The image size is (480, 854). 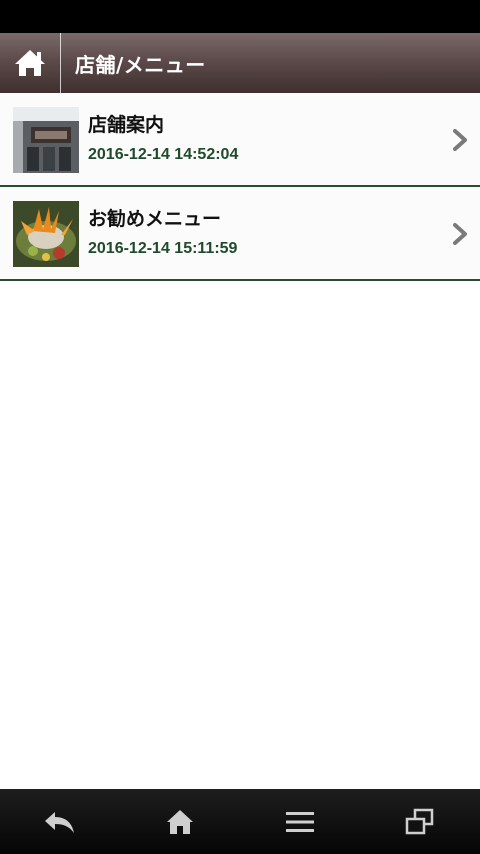 What do you see at coordinates (240, 63) in the screenshot?
I see `header-bar: 店舗/メニュー` at bounding box center [240, 63].